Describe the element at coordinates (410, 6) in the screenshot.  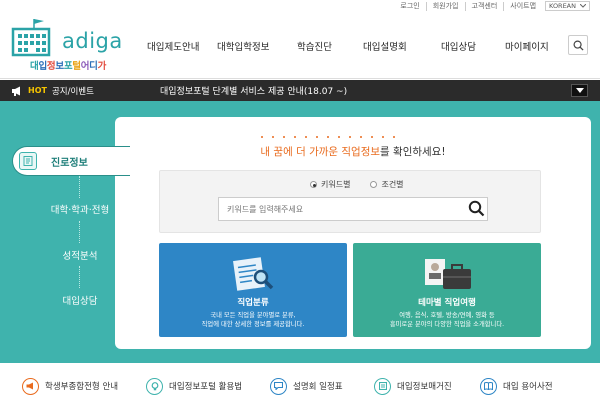
I see `login-link: 로그인` at that location.